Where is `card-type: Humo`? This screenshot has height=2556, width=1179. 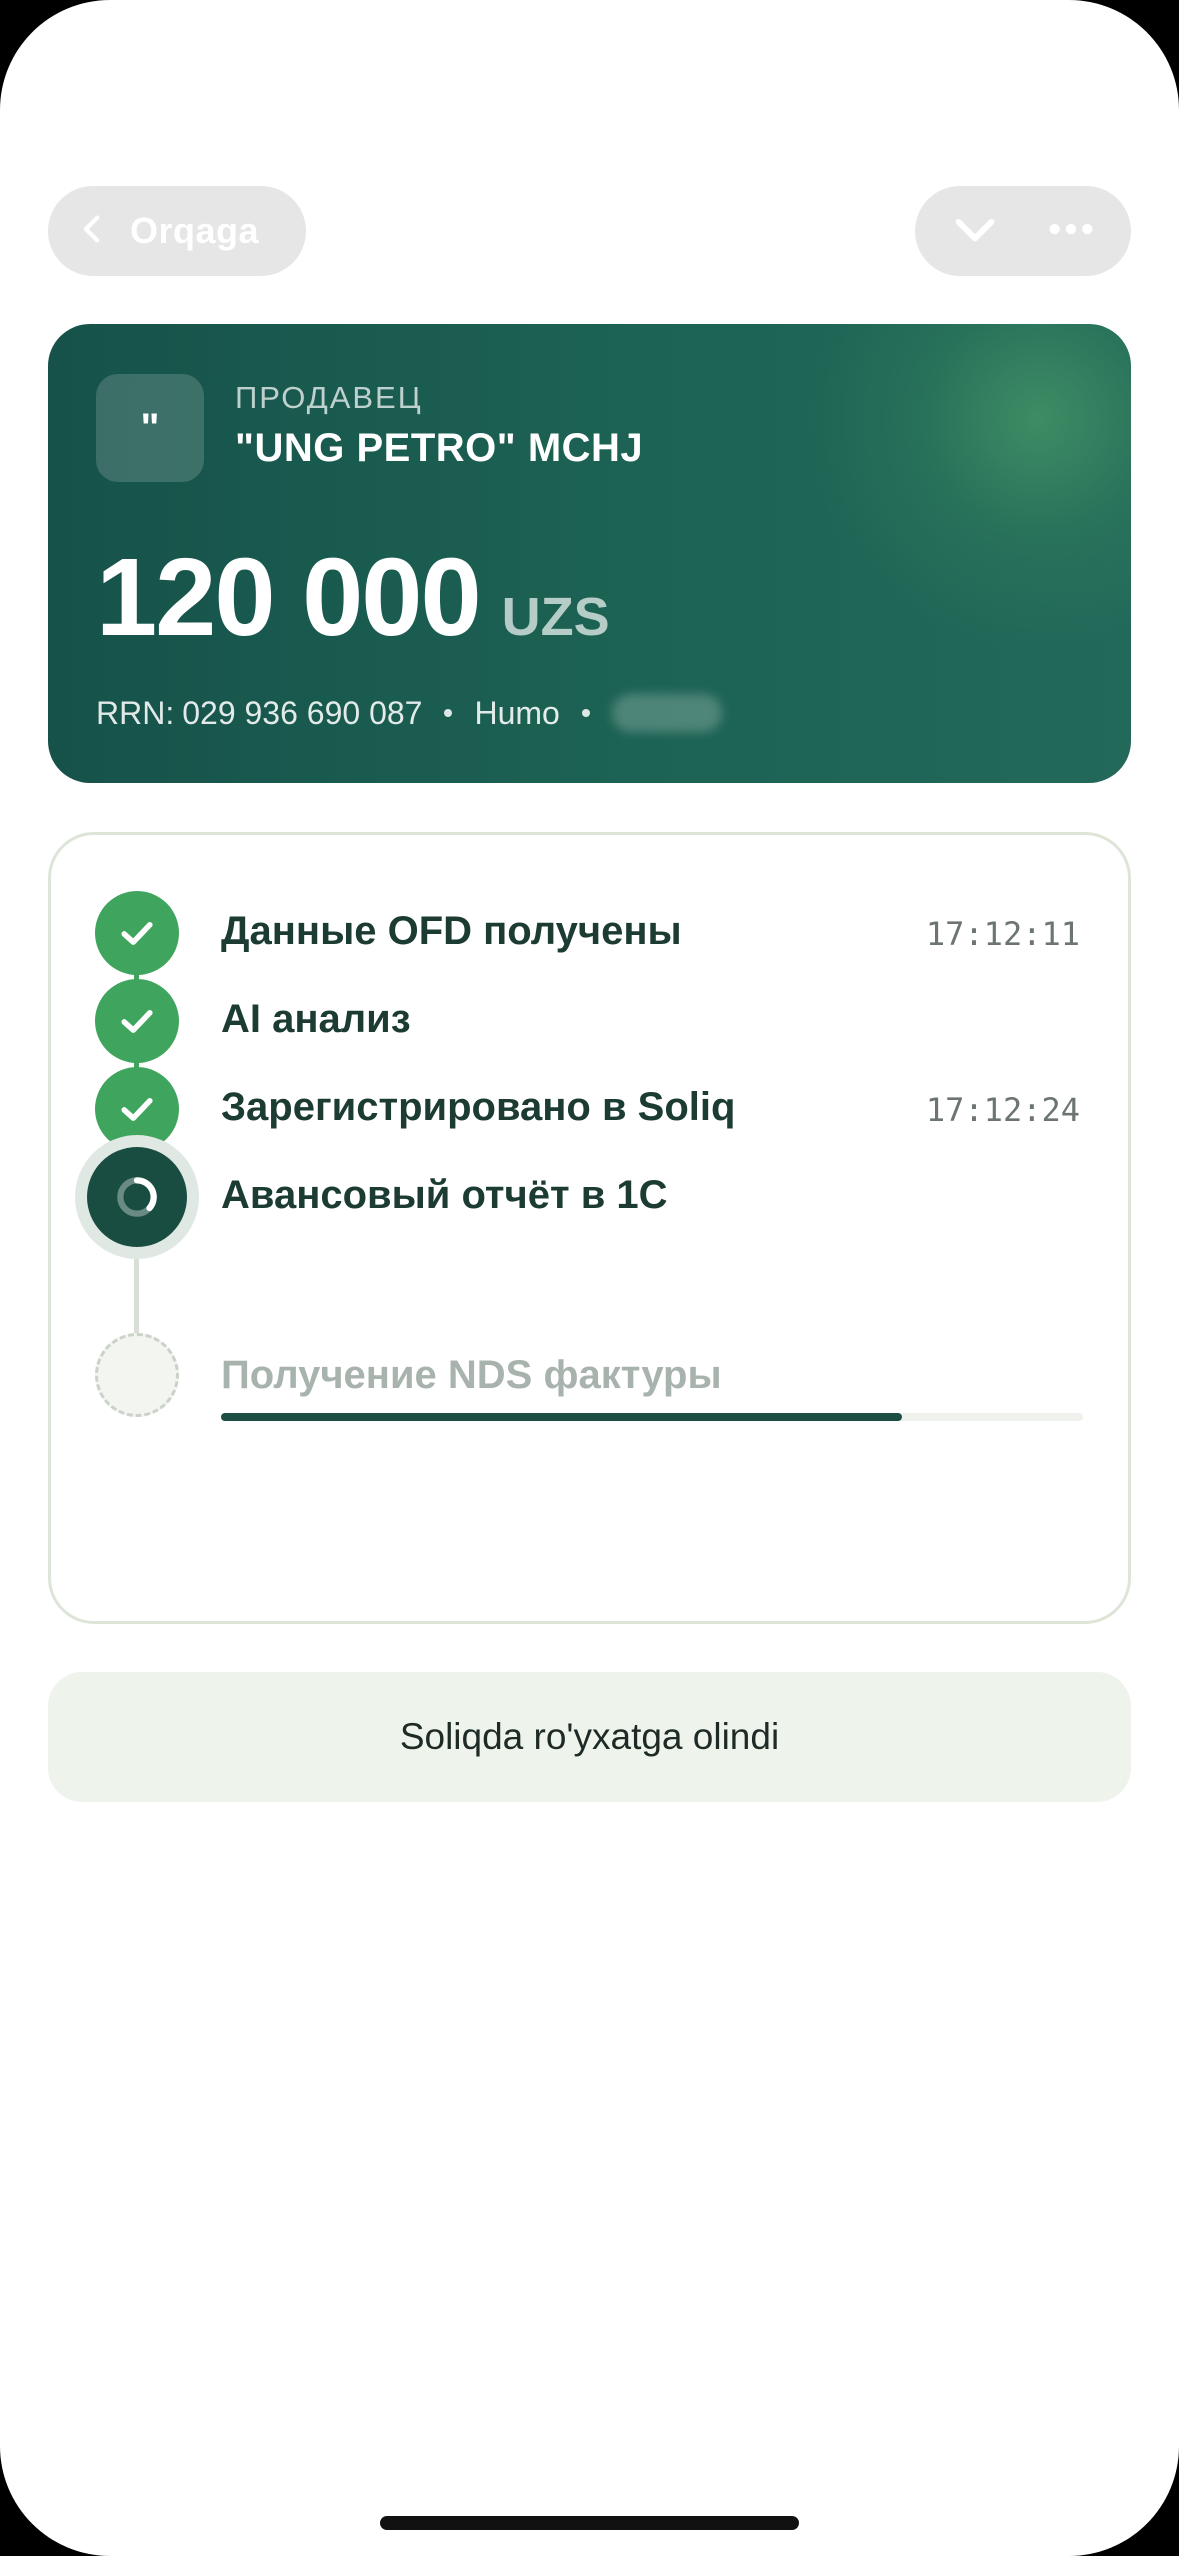 card-type: Humo is located at coordinates (517, 712).